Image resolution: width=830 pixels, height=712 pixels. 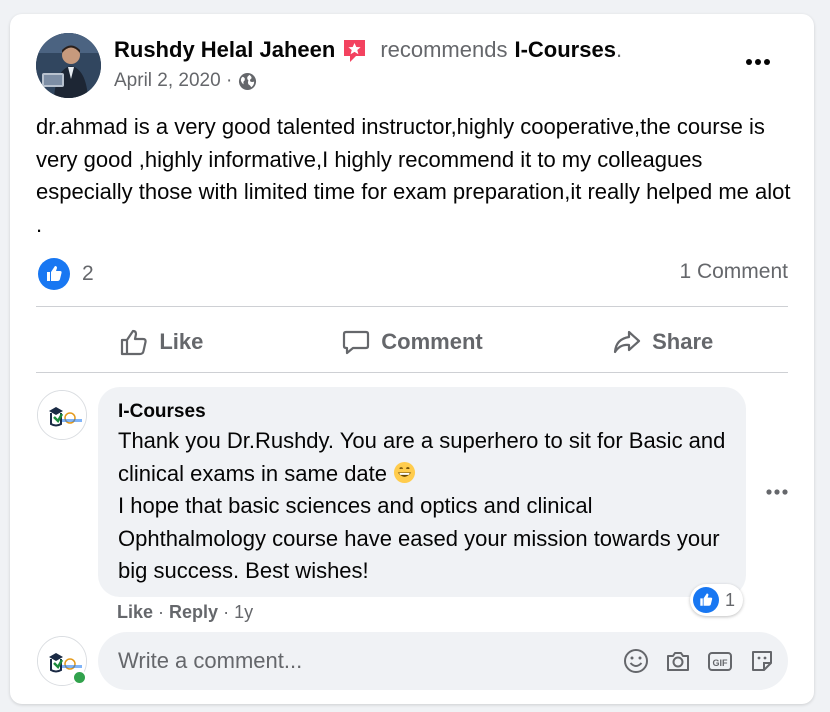 What do you see at coordinates (730, 599) in the screenshot?
I see `comment-reaction-count: 1` at bounding box center [730, 599].